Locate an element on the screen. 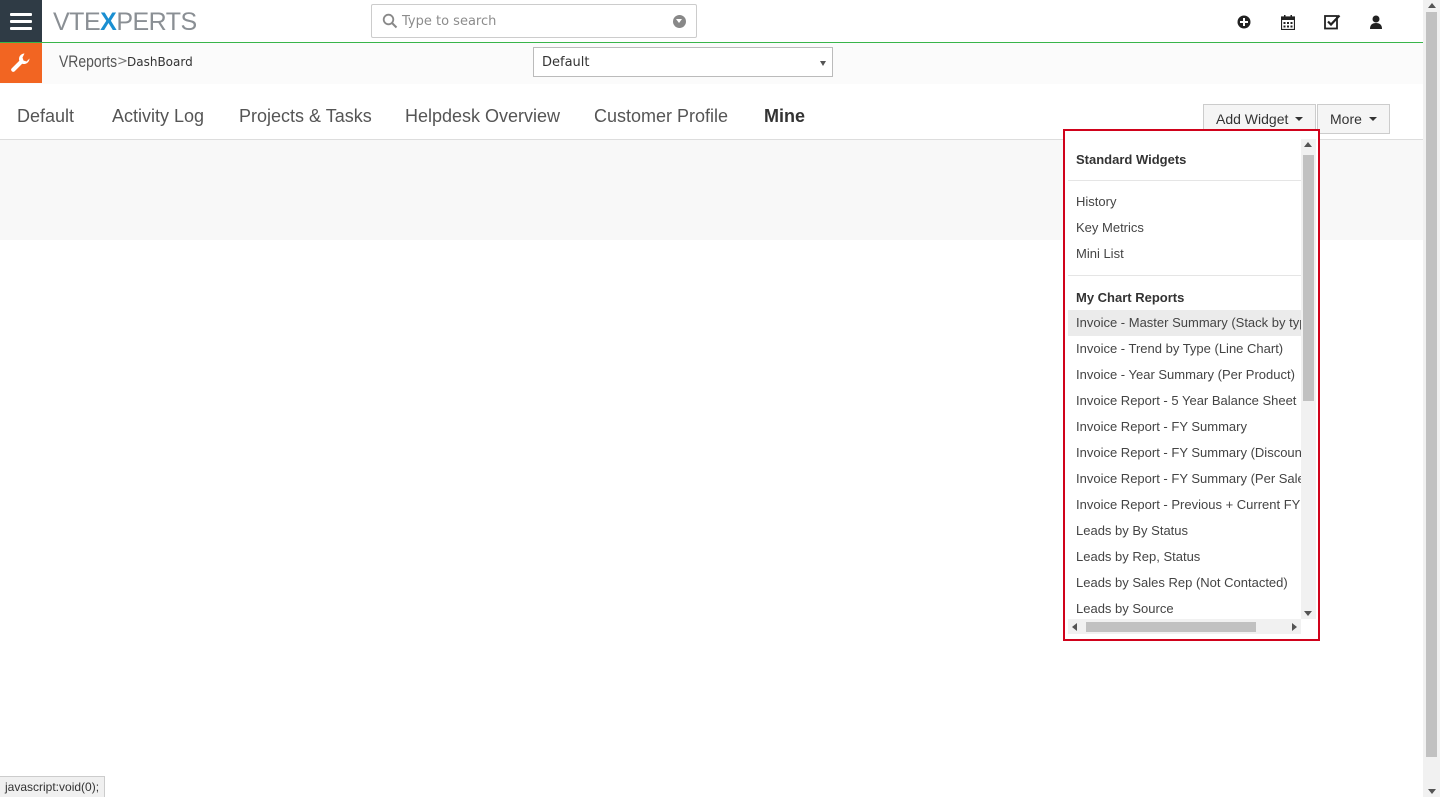  widget-item-key-metrics: Key Metrics is located at coordinates (1184, 228).